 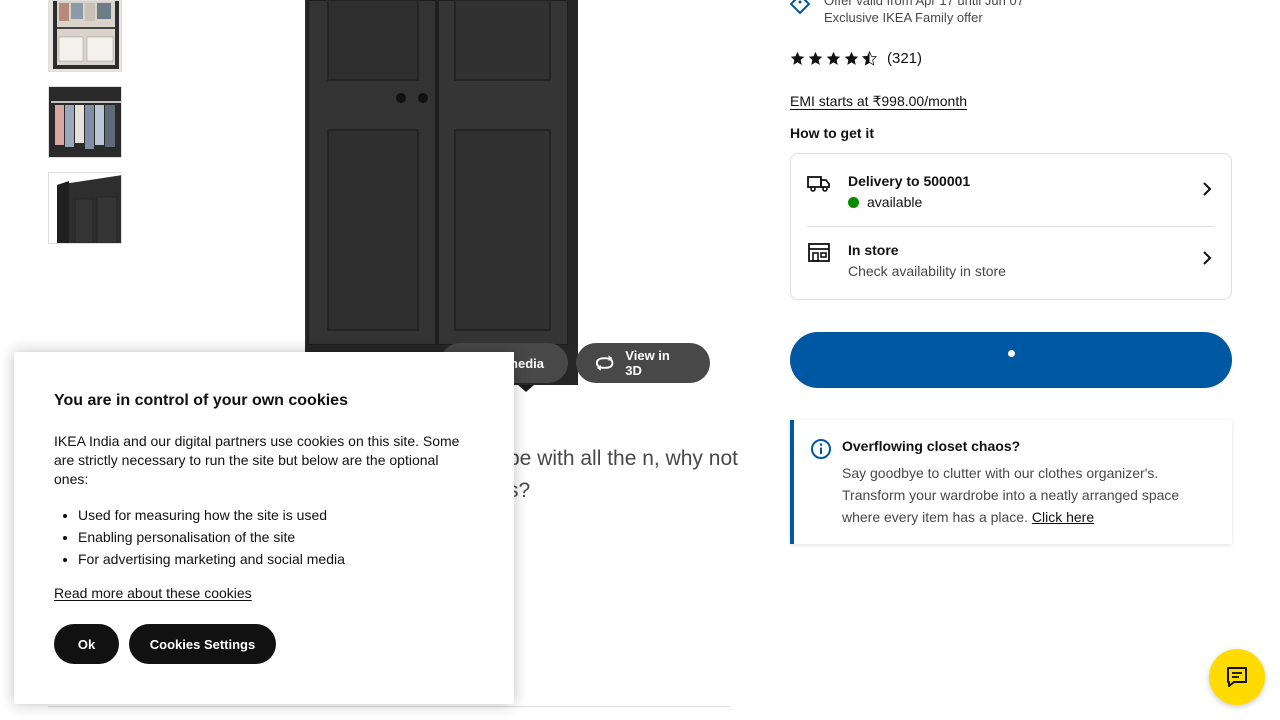 I want to click on tag-icon, so click(x=800, y=7).